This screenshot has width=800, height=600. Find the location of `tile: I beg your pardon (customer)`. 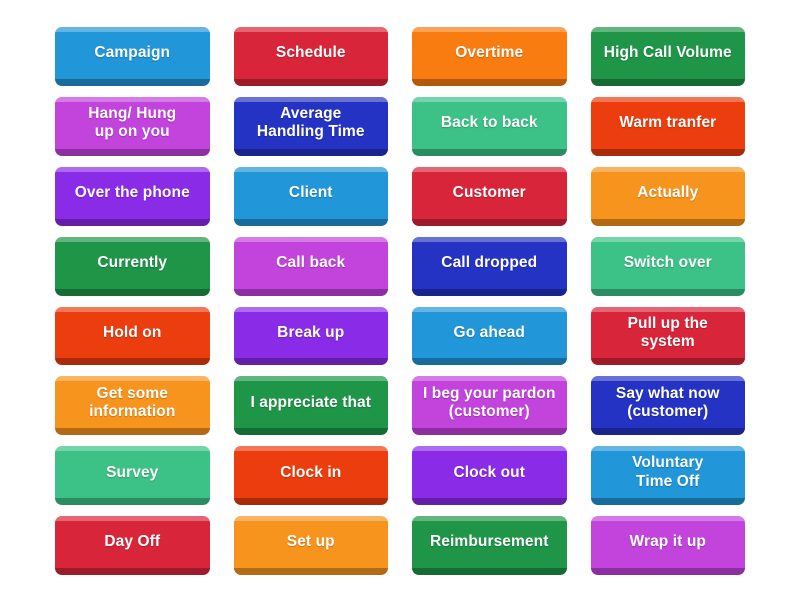

tile: I beg your pardon (customer) is located at coordinates (489, 406).